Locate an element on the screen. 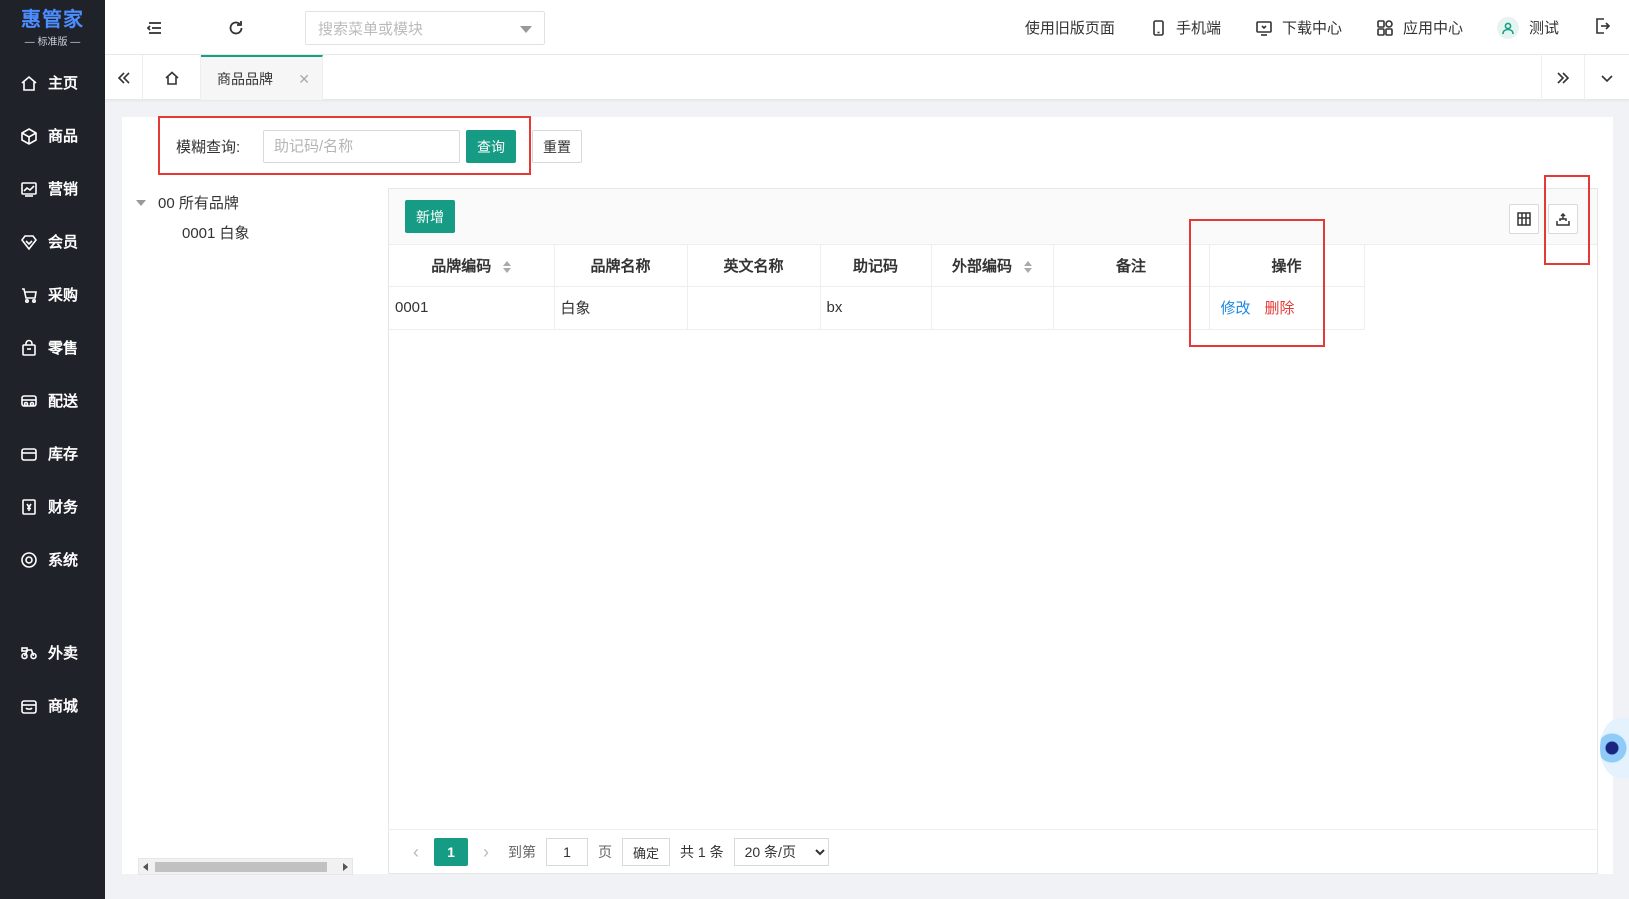 The image size is (1629, 899). menu-search-select: 搜索菜单或模块 is located at coordinates (425, 28).